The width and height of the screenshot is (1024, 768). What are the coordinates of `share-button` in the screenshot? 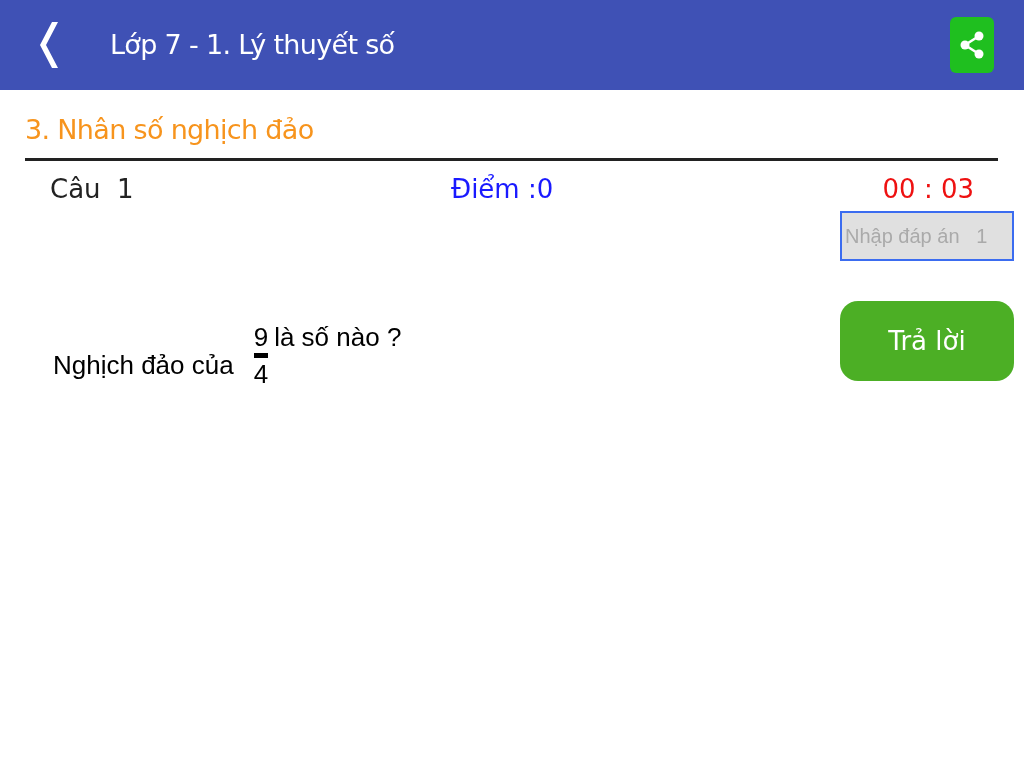 It's located at (972, 45).